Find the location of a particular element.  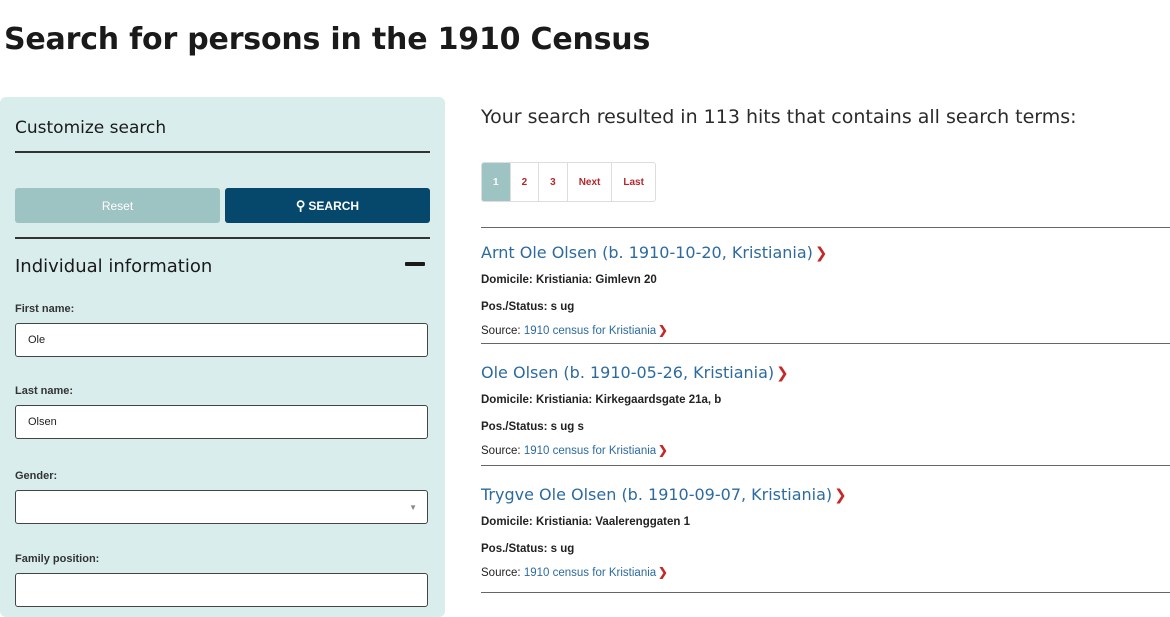

family-position-select is located at coordinates (221, 590).